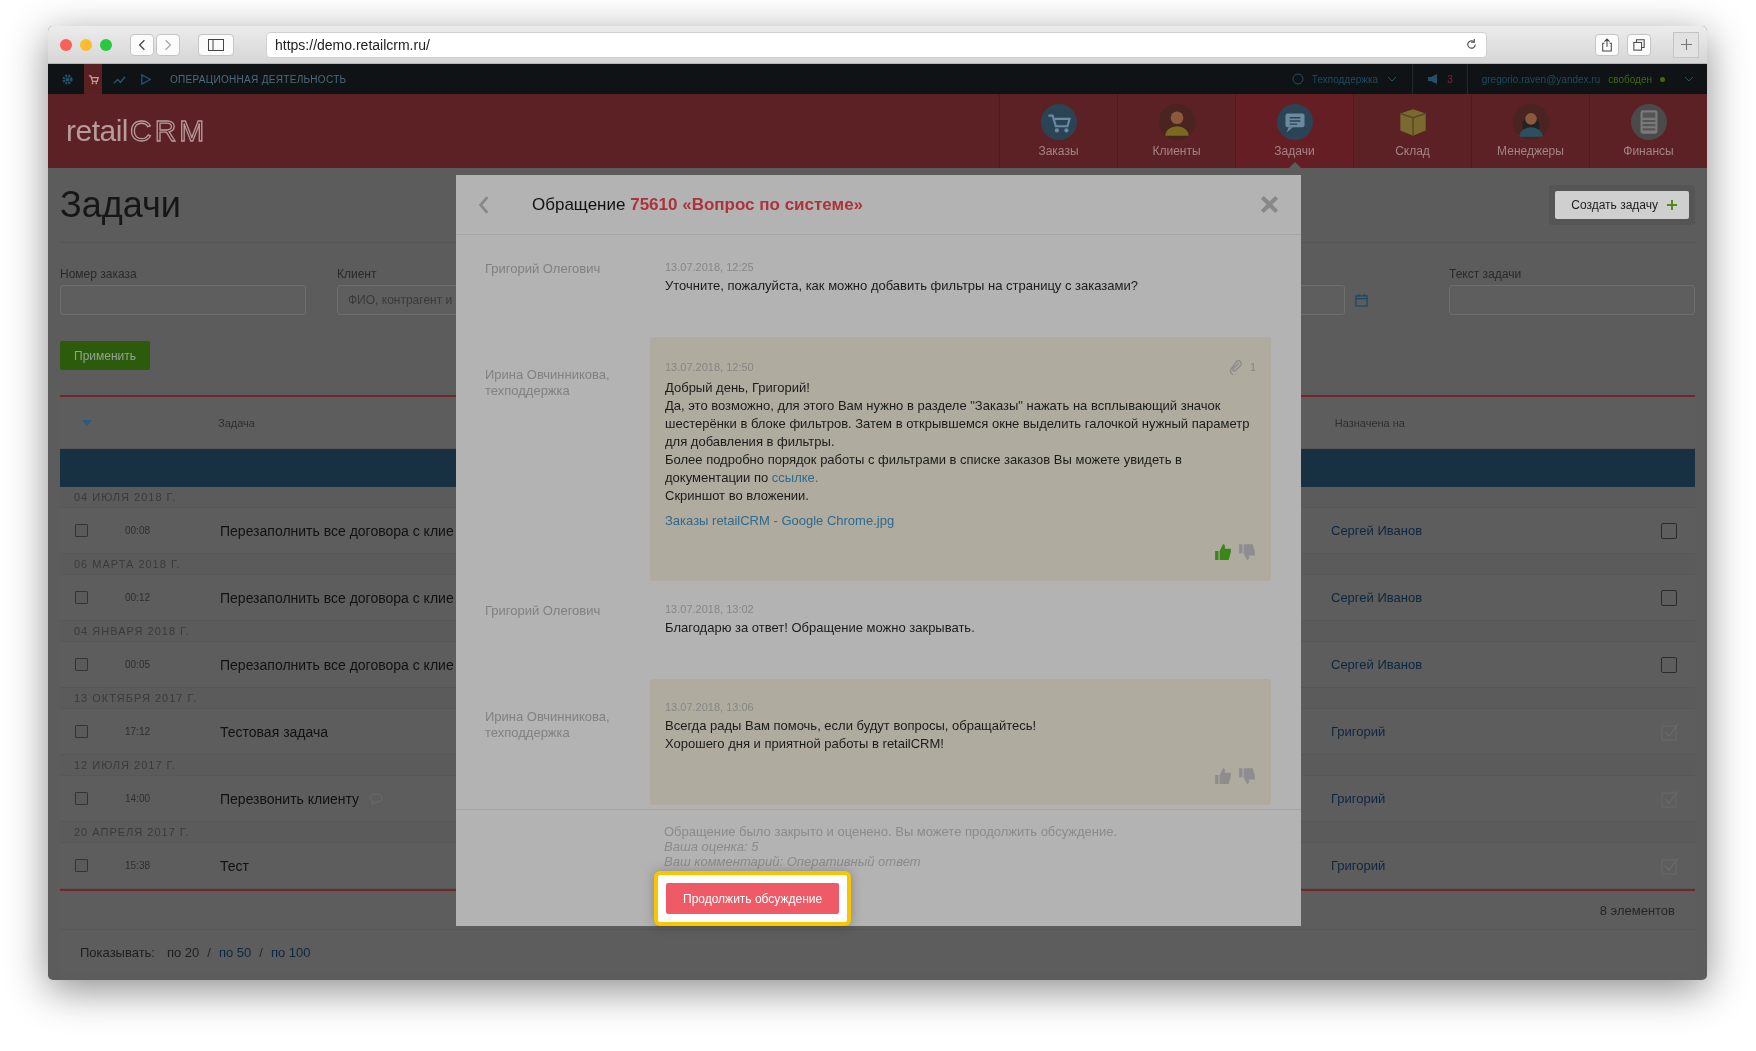 This screenshot has height=1051, width=1756. I want to click on user-email: gregorio.raven@yandex.ru, so click(1541, 79).